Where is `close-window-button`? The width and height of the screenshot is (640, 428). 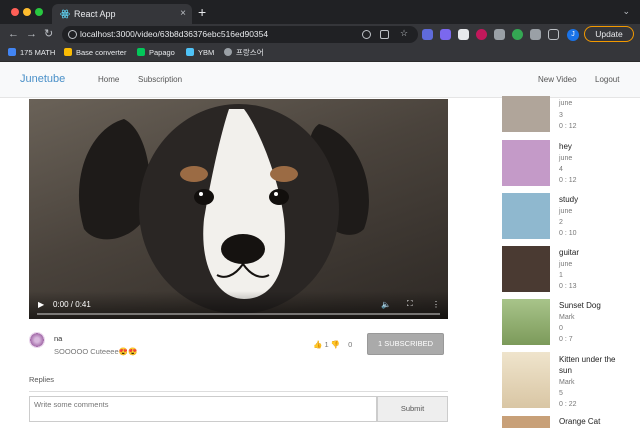
close-window-button is located at coordinates (15, 12).